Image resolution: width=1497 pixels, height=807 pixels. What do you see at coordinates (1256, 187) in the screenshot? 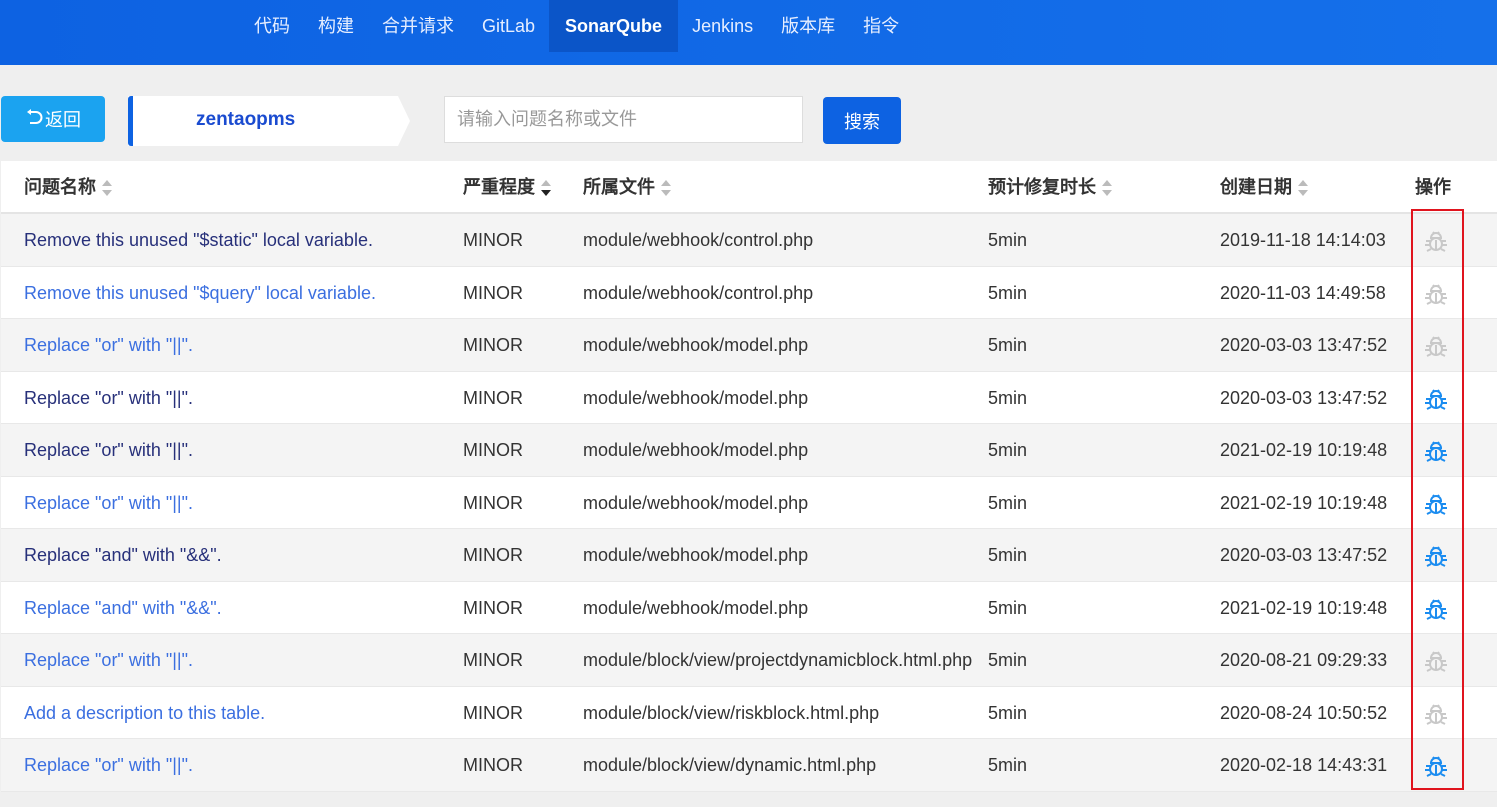
I see `column-header-label: 创建日期` at bounding box center [1256, 187].